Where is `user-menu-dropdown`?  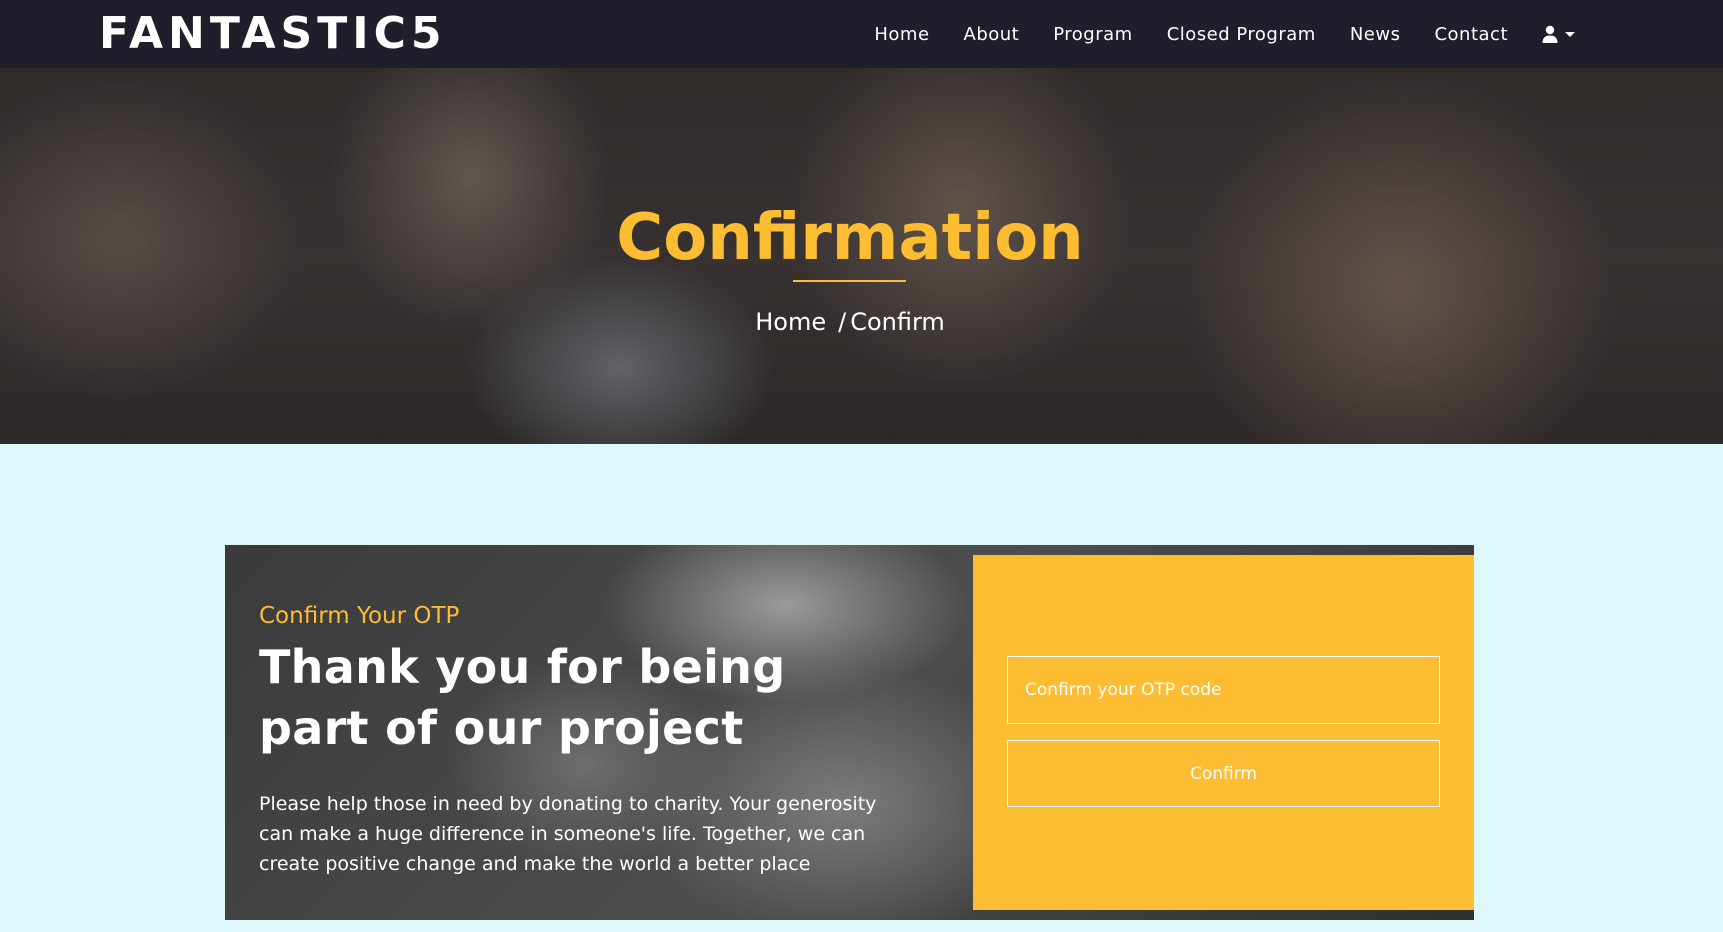 user-menu-dropdown is located at coordinates (1558, 34).